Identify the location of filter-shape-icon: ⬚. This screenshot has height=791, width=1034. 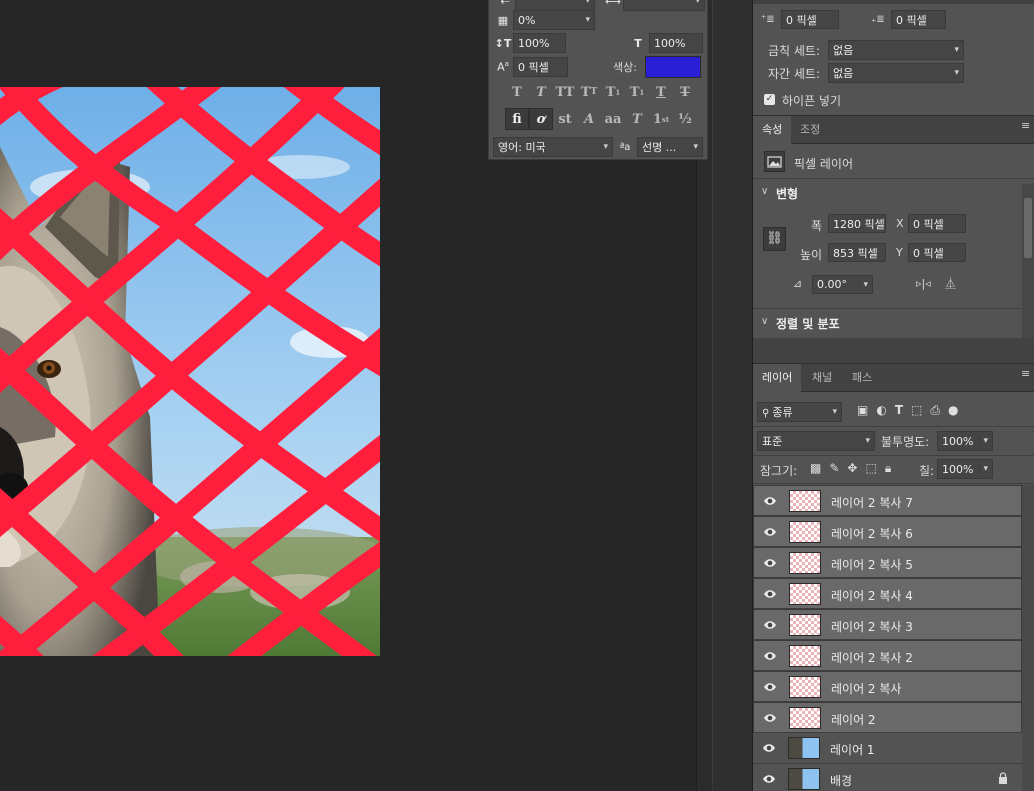
(916, 410).